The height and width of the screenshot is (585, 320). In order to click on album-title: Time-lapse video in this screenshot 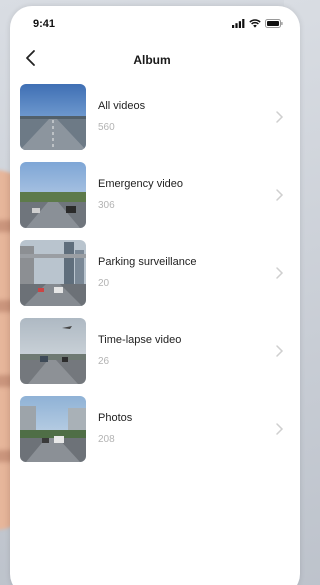, I will do `click(140, 340)`.